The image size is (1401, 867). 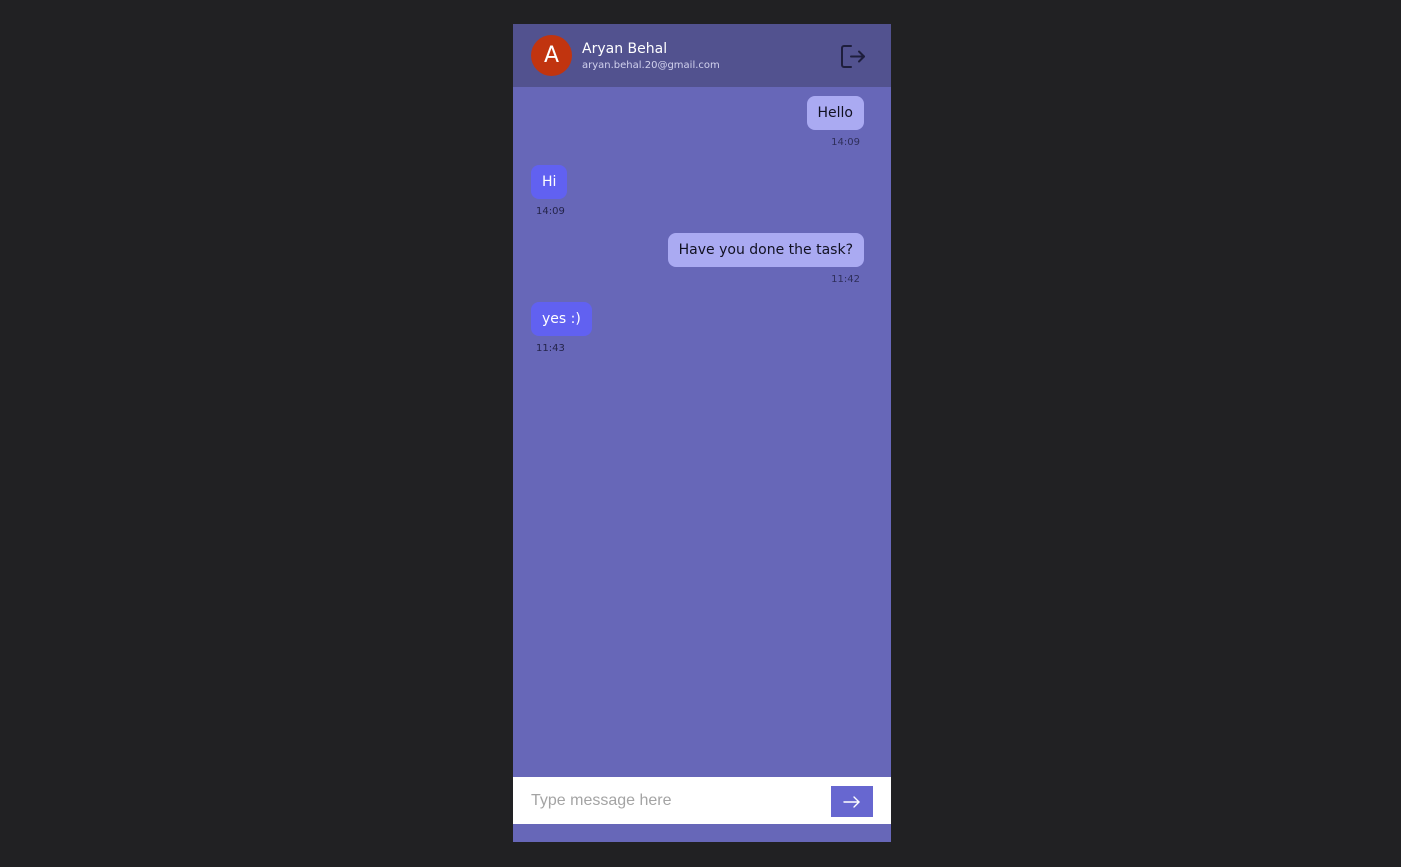 I want to click on message-time: 11:42, so click(x=845, y=279).